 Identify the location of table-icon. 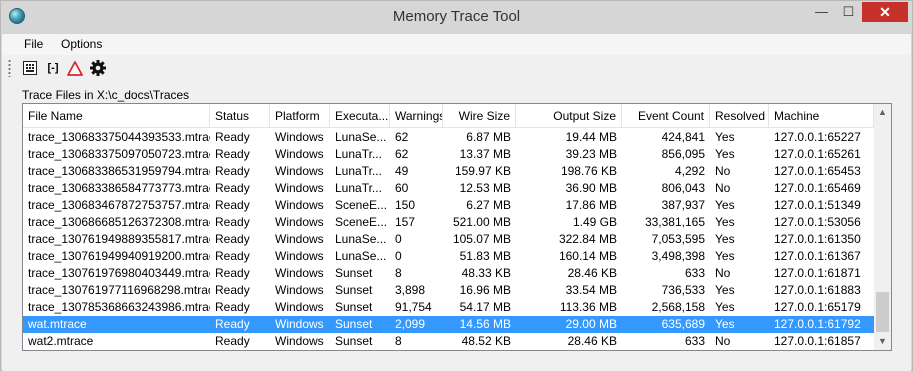
(30, 68).